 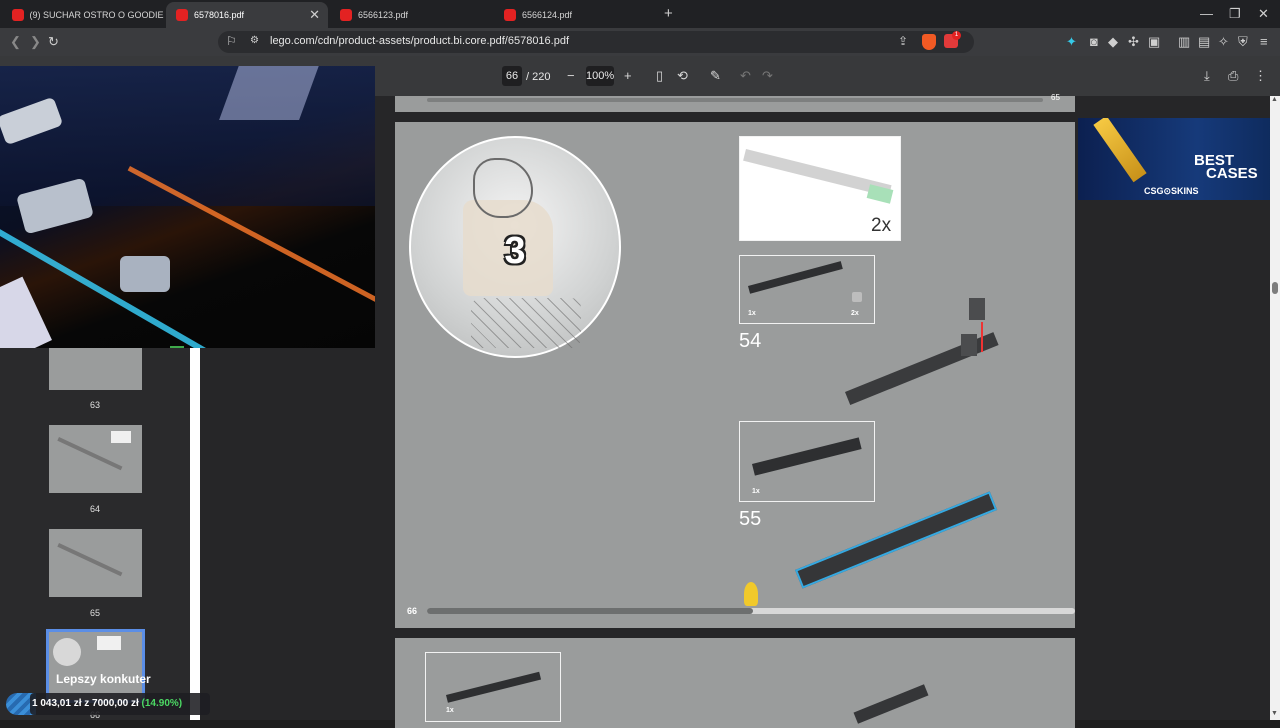 I want to click on ship-model, so click(x=145, y=274).